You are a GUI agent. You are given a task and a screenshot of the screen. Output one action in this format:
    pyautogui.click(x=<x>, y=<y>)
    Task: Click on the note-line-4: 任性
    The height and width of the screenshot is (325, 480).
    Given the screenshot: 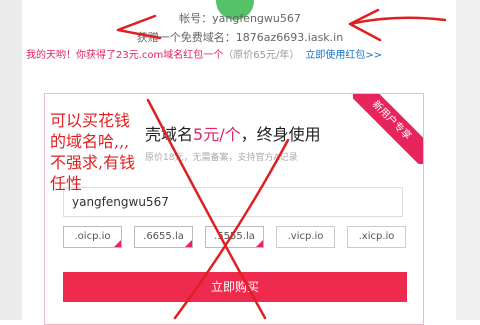 What is the action you would take?
    pyautogui.click(x=66, y=183)
    